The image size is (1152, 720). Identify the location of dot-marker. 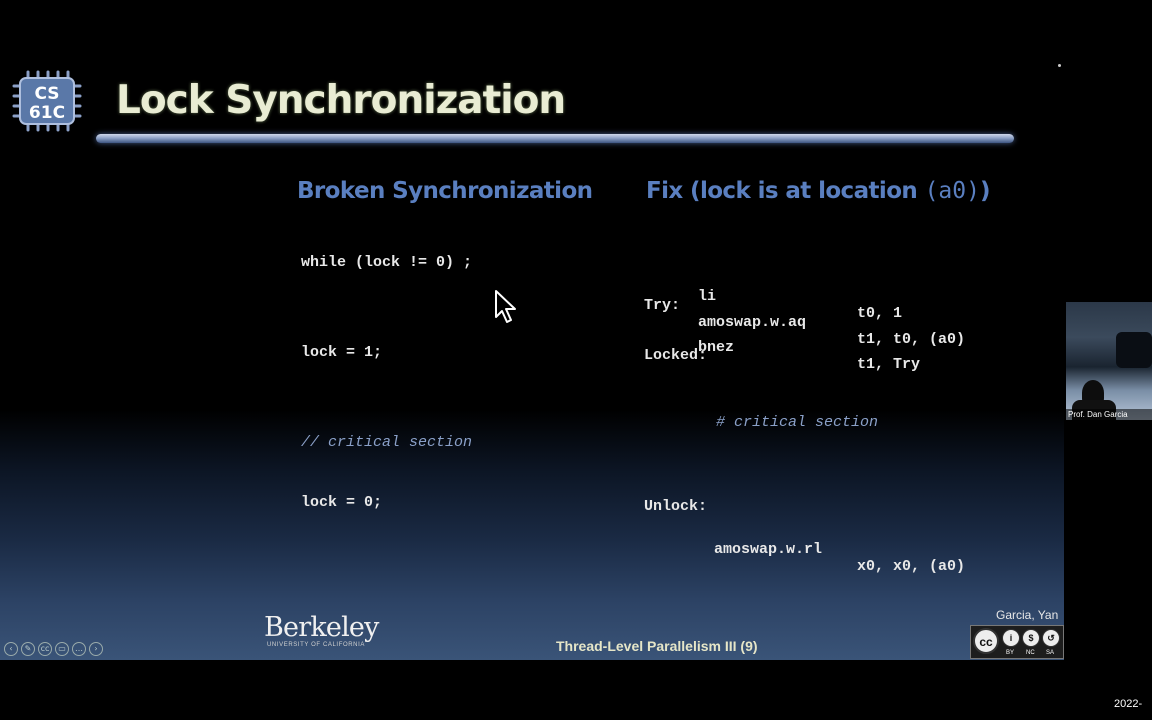
(1059, 65).